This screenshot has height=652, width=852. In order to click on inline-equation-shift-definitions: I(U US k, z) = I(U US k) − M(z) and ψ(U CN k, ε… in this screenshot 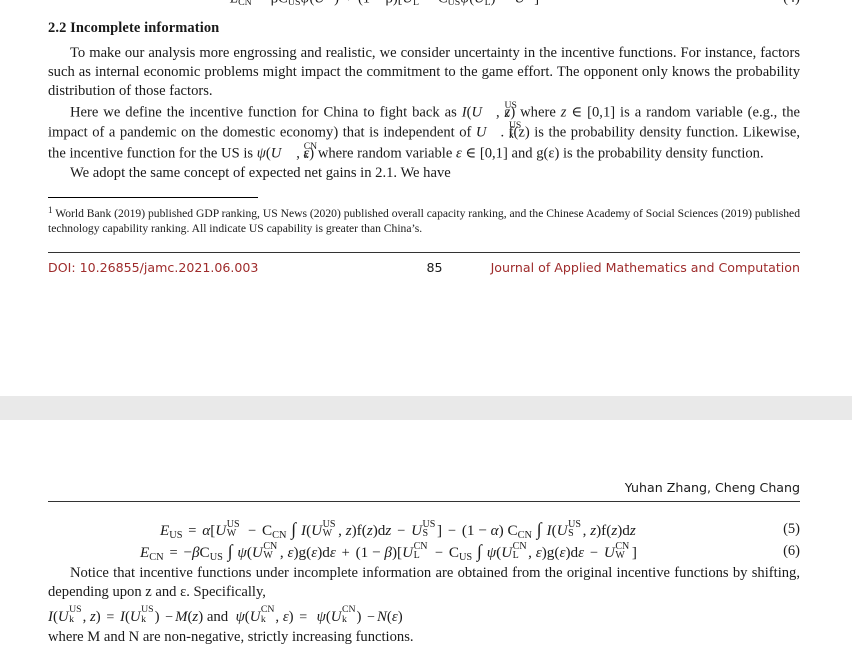, I will do `click(225, 615)`.